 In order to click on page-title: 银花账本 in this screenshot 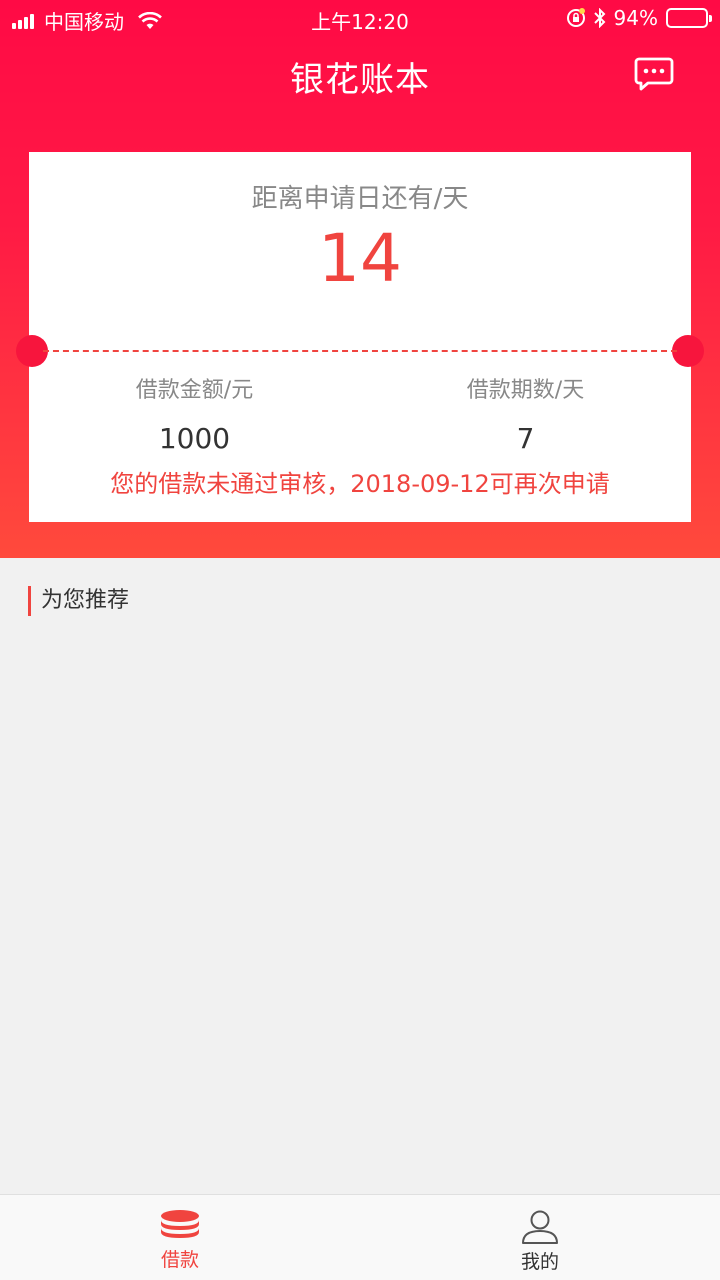, I will do `click(360, 80)`.